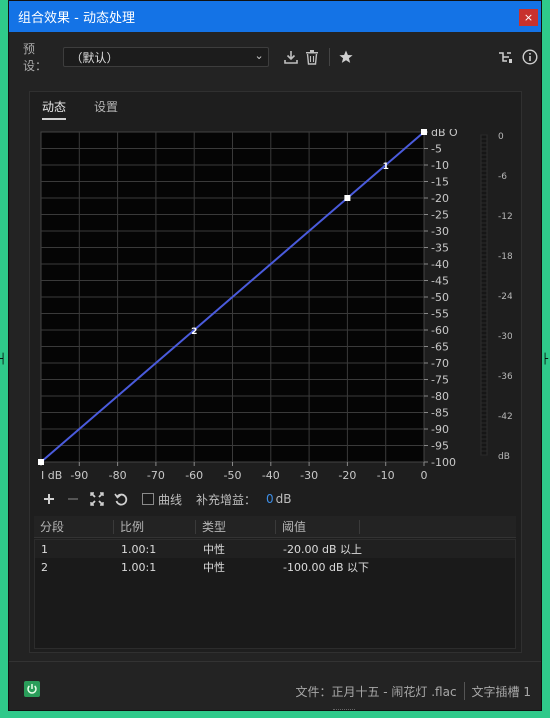  Describe the element at coordinates (505, 217) in the screenshot. I see `meter-tick-label: -12` at that location.